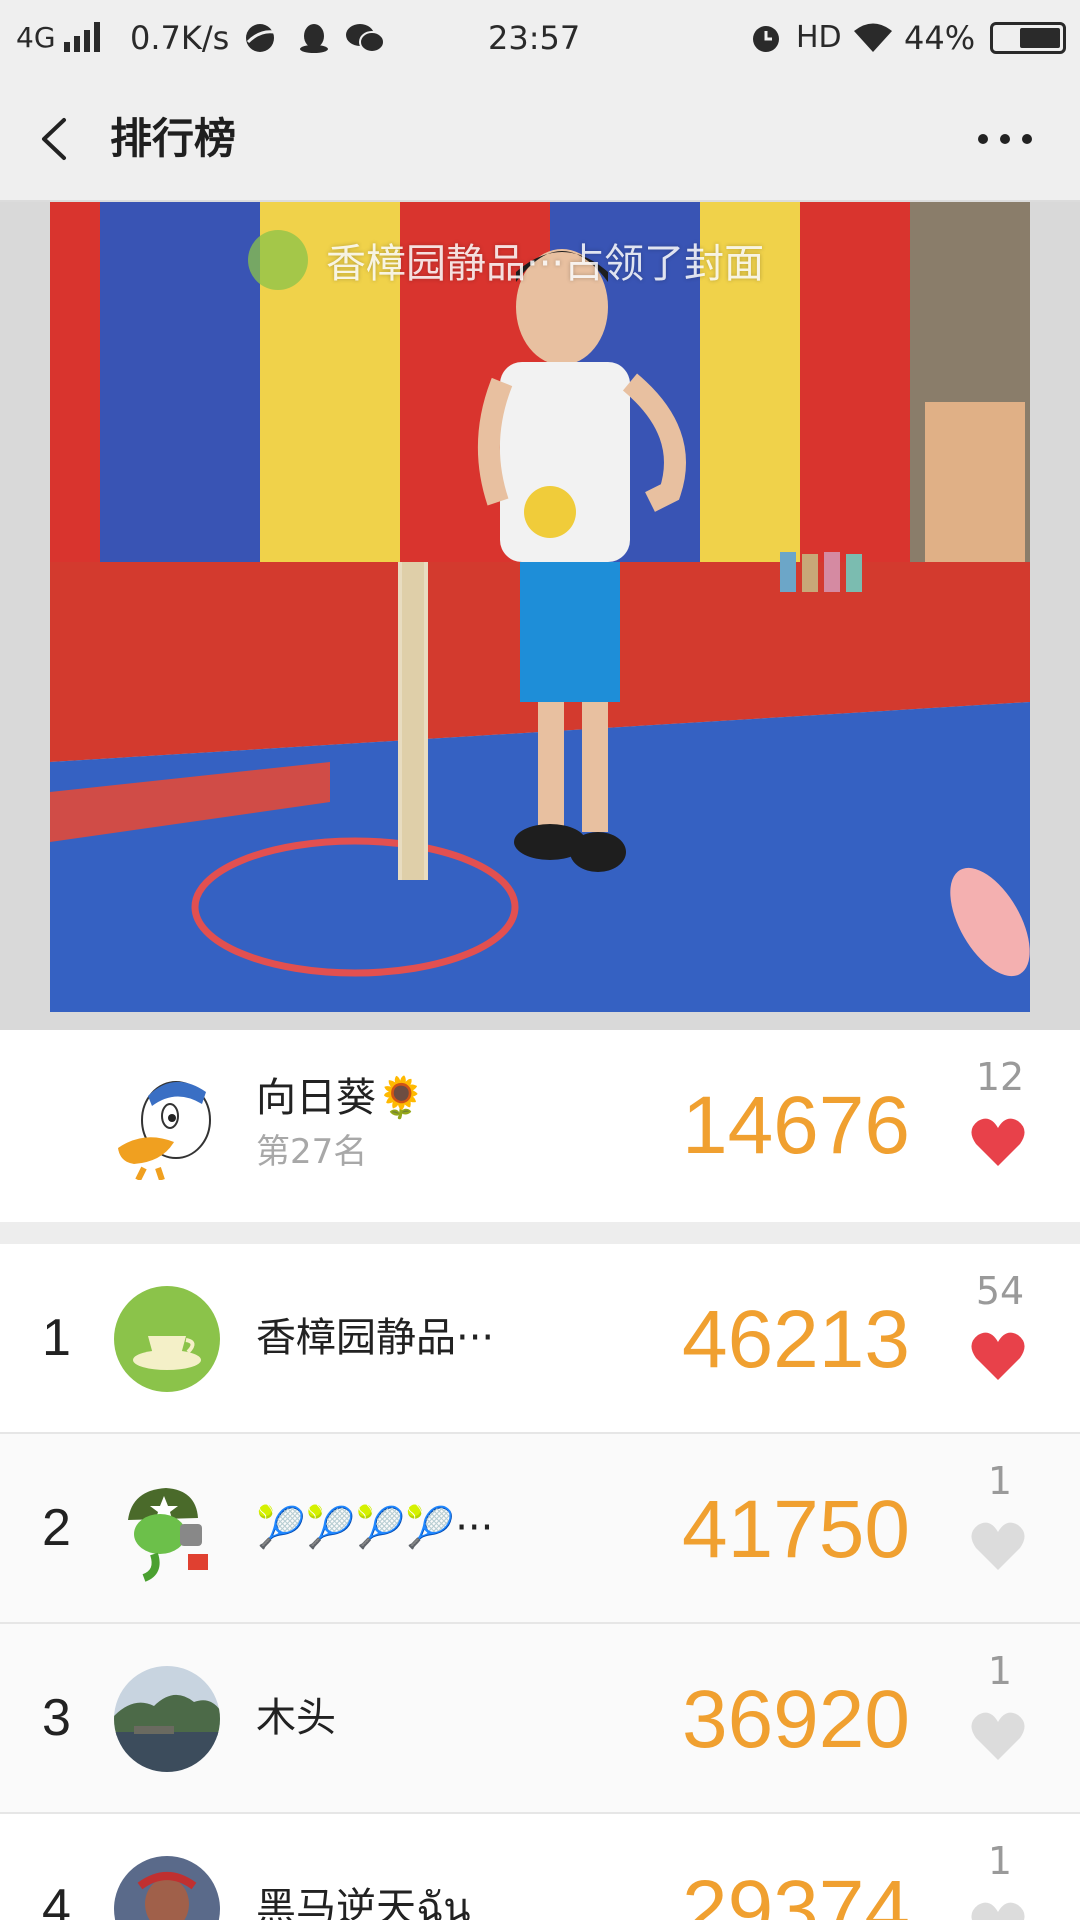 The height and width of the screenshot is (1920, 1080). Describe the element at coordinates (314, 38) in the screenshot. I see `qq-icon` at that location.